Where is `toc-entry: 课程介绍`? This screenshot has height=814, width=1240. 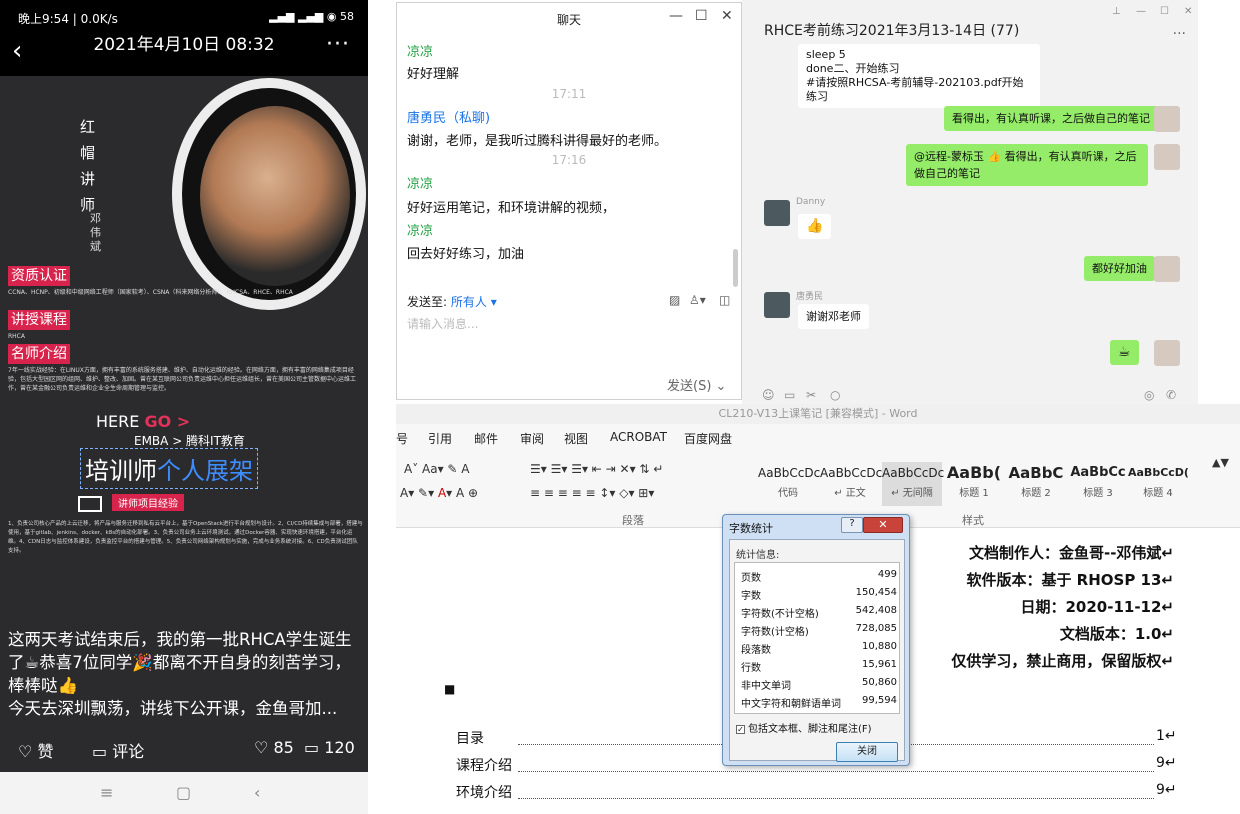
toc-entry: 课程介绍 is located at coordinates (484, 765).